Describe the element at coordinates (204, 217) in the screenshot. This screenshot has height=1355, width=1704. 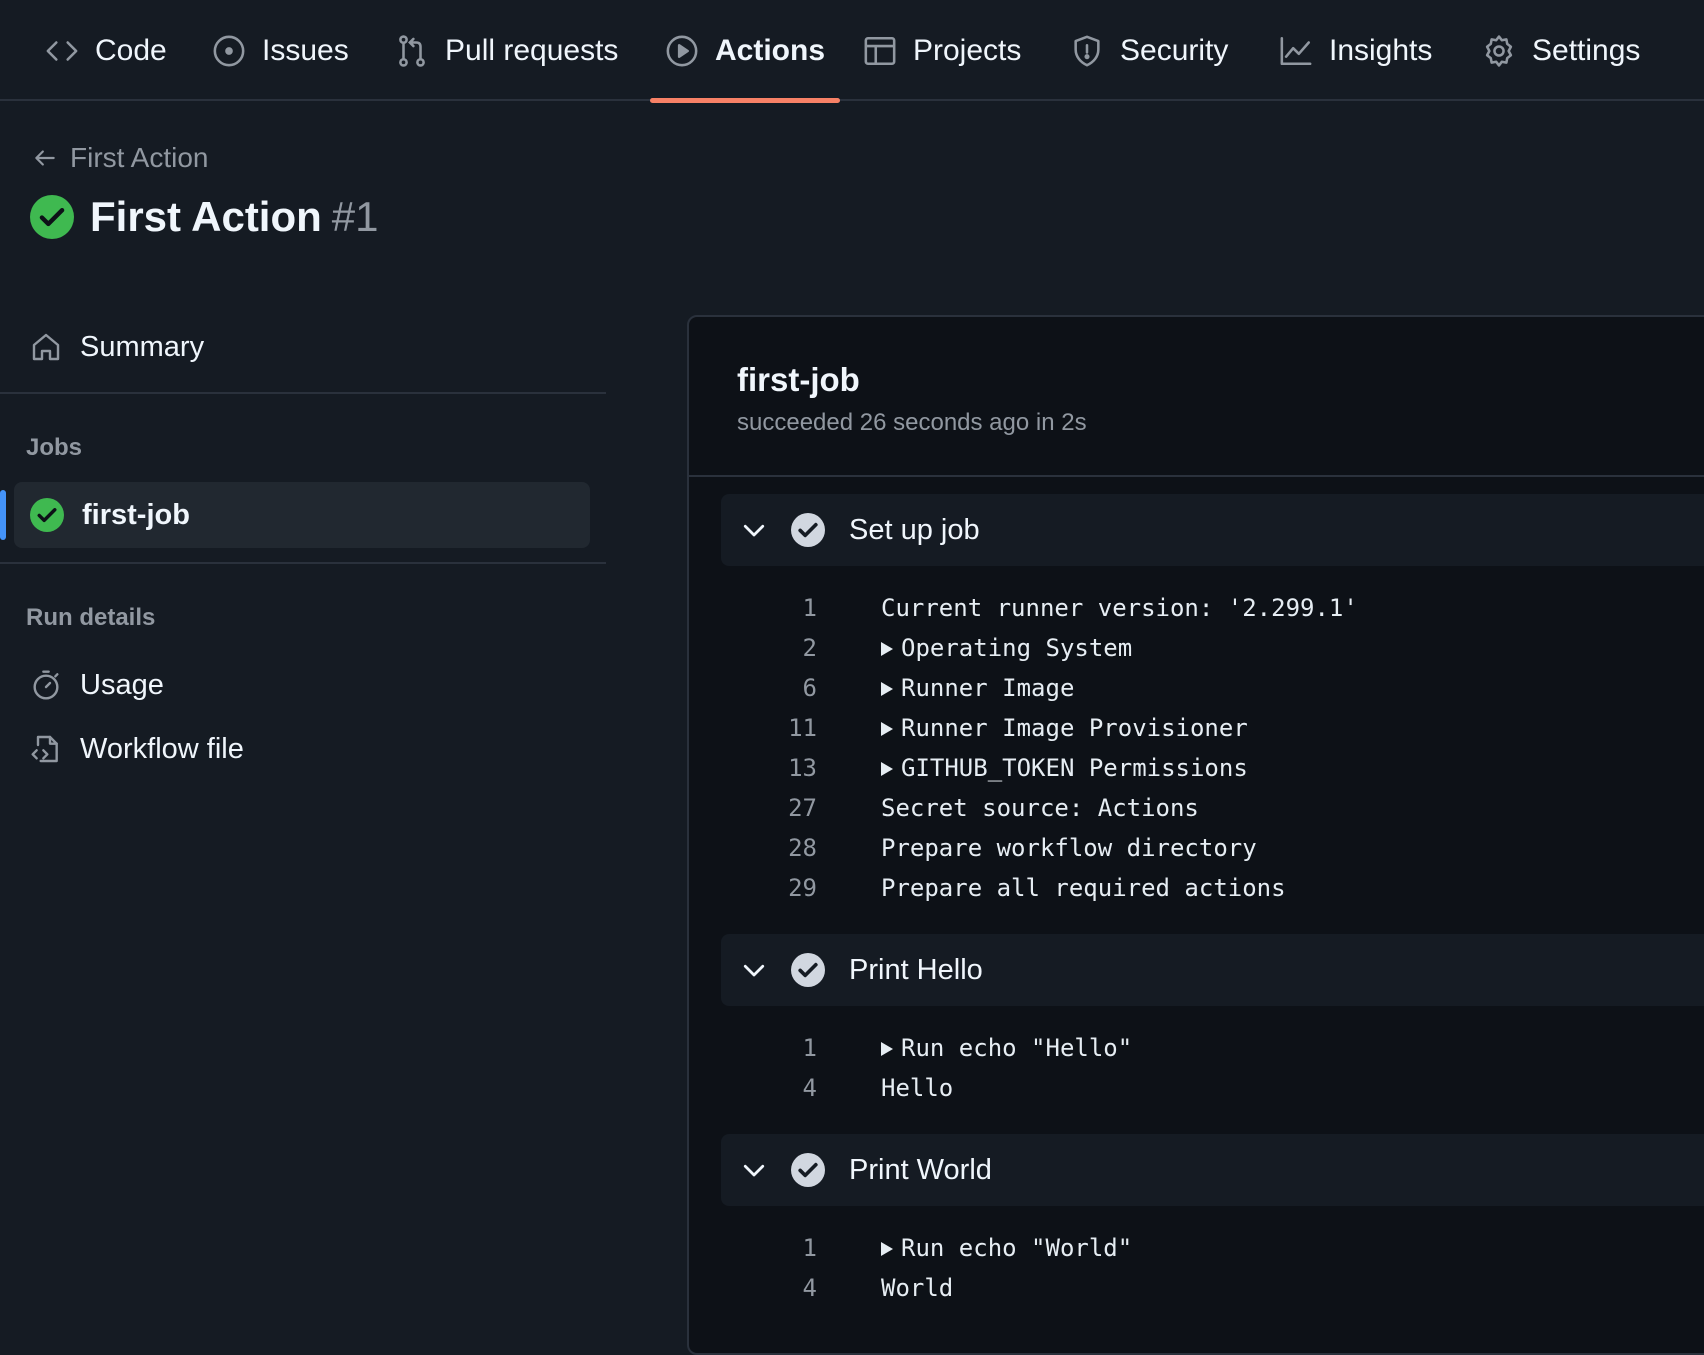
I see `run-title: First Action #1` at that location.